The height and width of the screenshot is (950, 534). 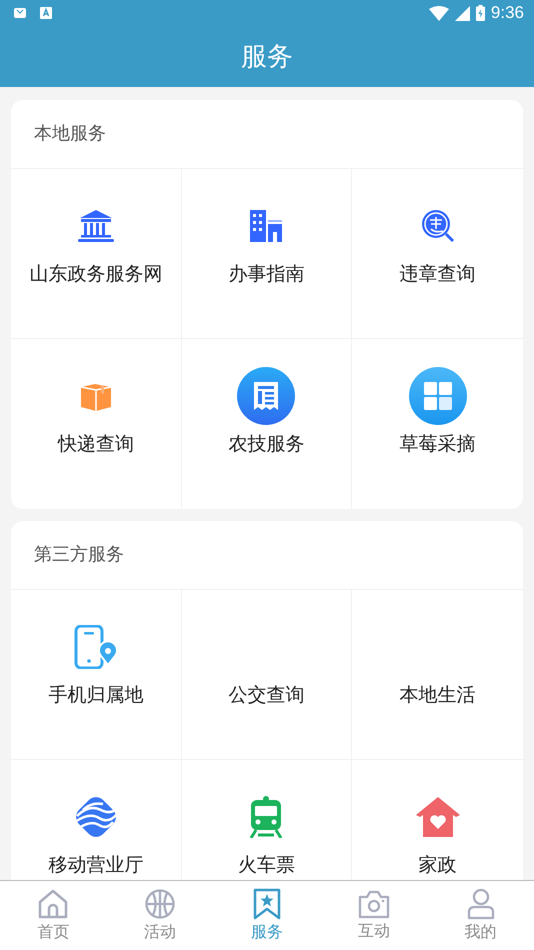 I want to click on service-item: 手机归属地, so click(x=96, y=675).